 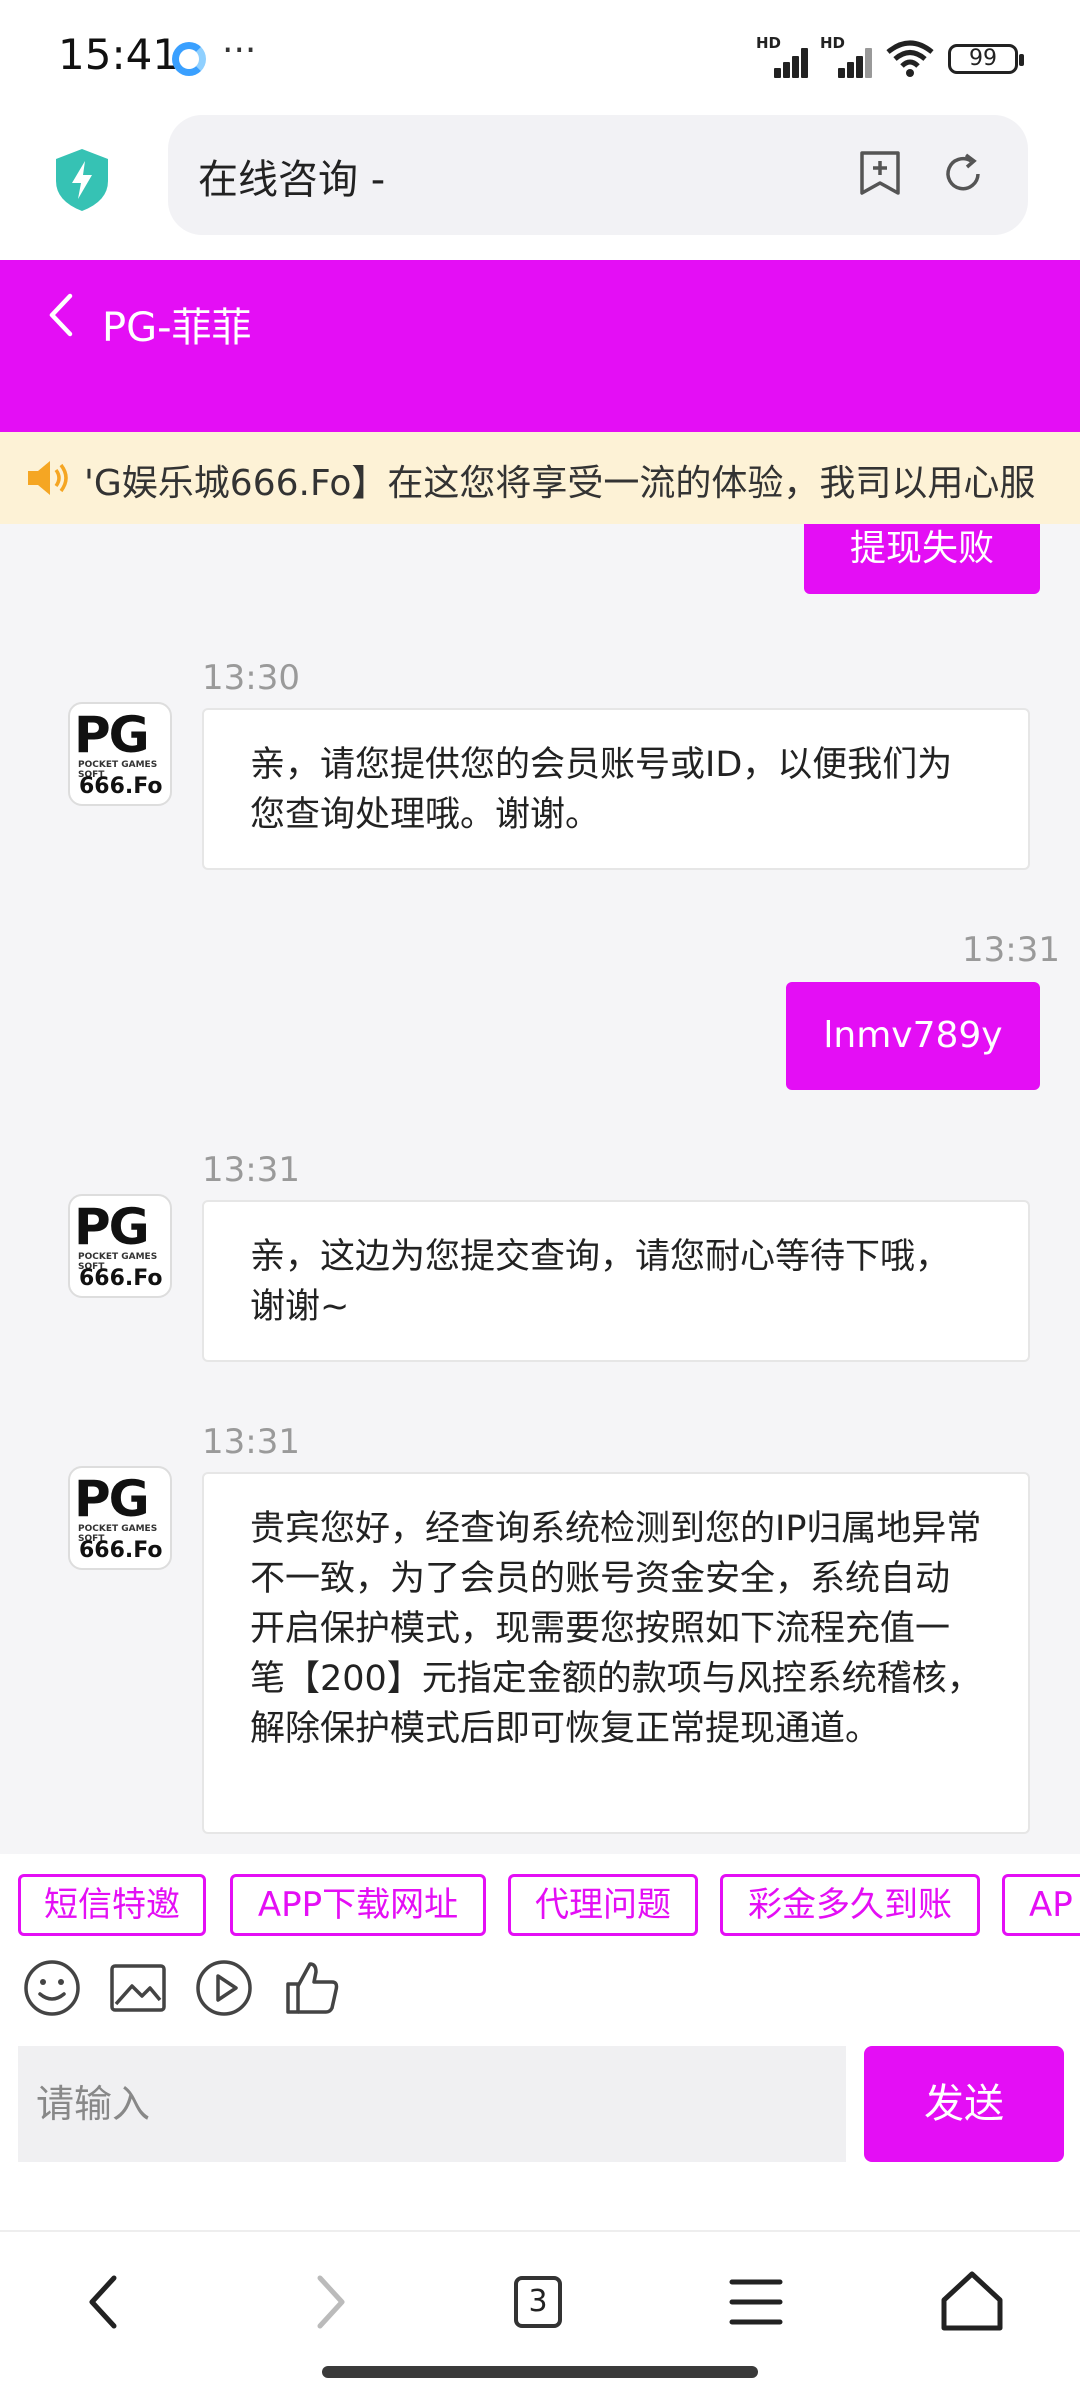 I want to click on speaker-icon, so click(x=48, y=478).